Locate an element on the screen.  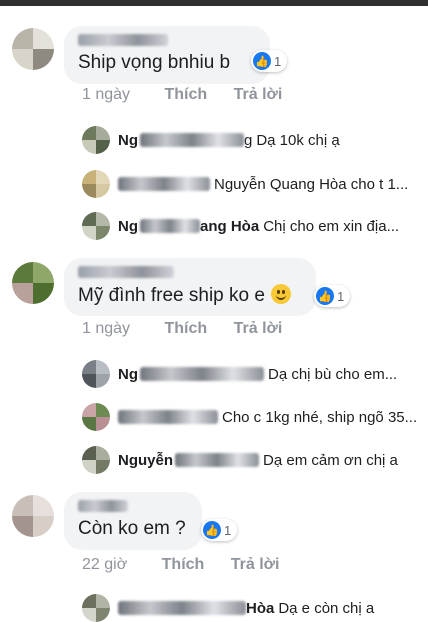
comment-bubble: T Ship vọng bnhiu b is located at coordinates (167, 55).